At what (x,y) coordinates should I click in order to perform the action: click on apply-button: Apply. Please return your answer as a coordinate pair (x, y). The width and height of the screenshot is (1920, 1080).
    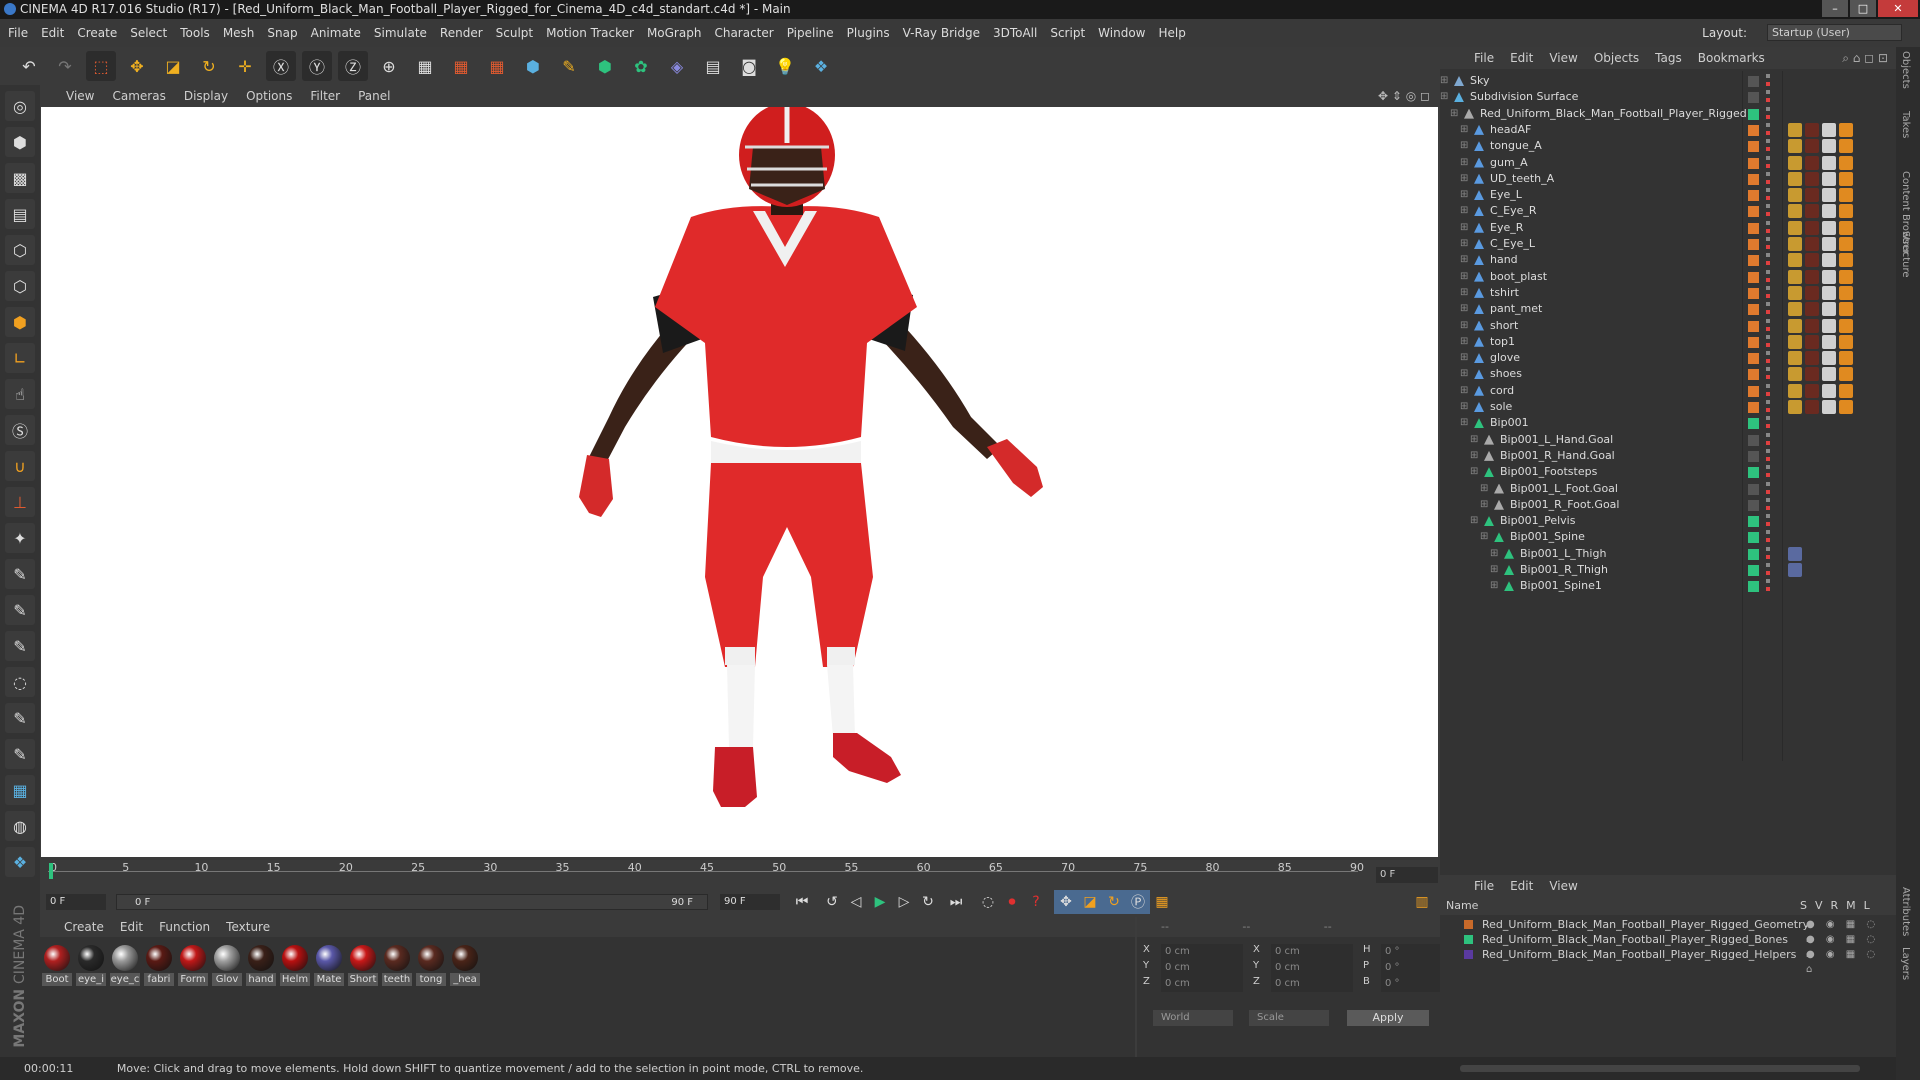
    Looking at the image, I should click on (1388, 1018).